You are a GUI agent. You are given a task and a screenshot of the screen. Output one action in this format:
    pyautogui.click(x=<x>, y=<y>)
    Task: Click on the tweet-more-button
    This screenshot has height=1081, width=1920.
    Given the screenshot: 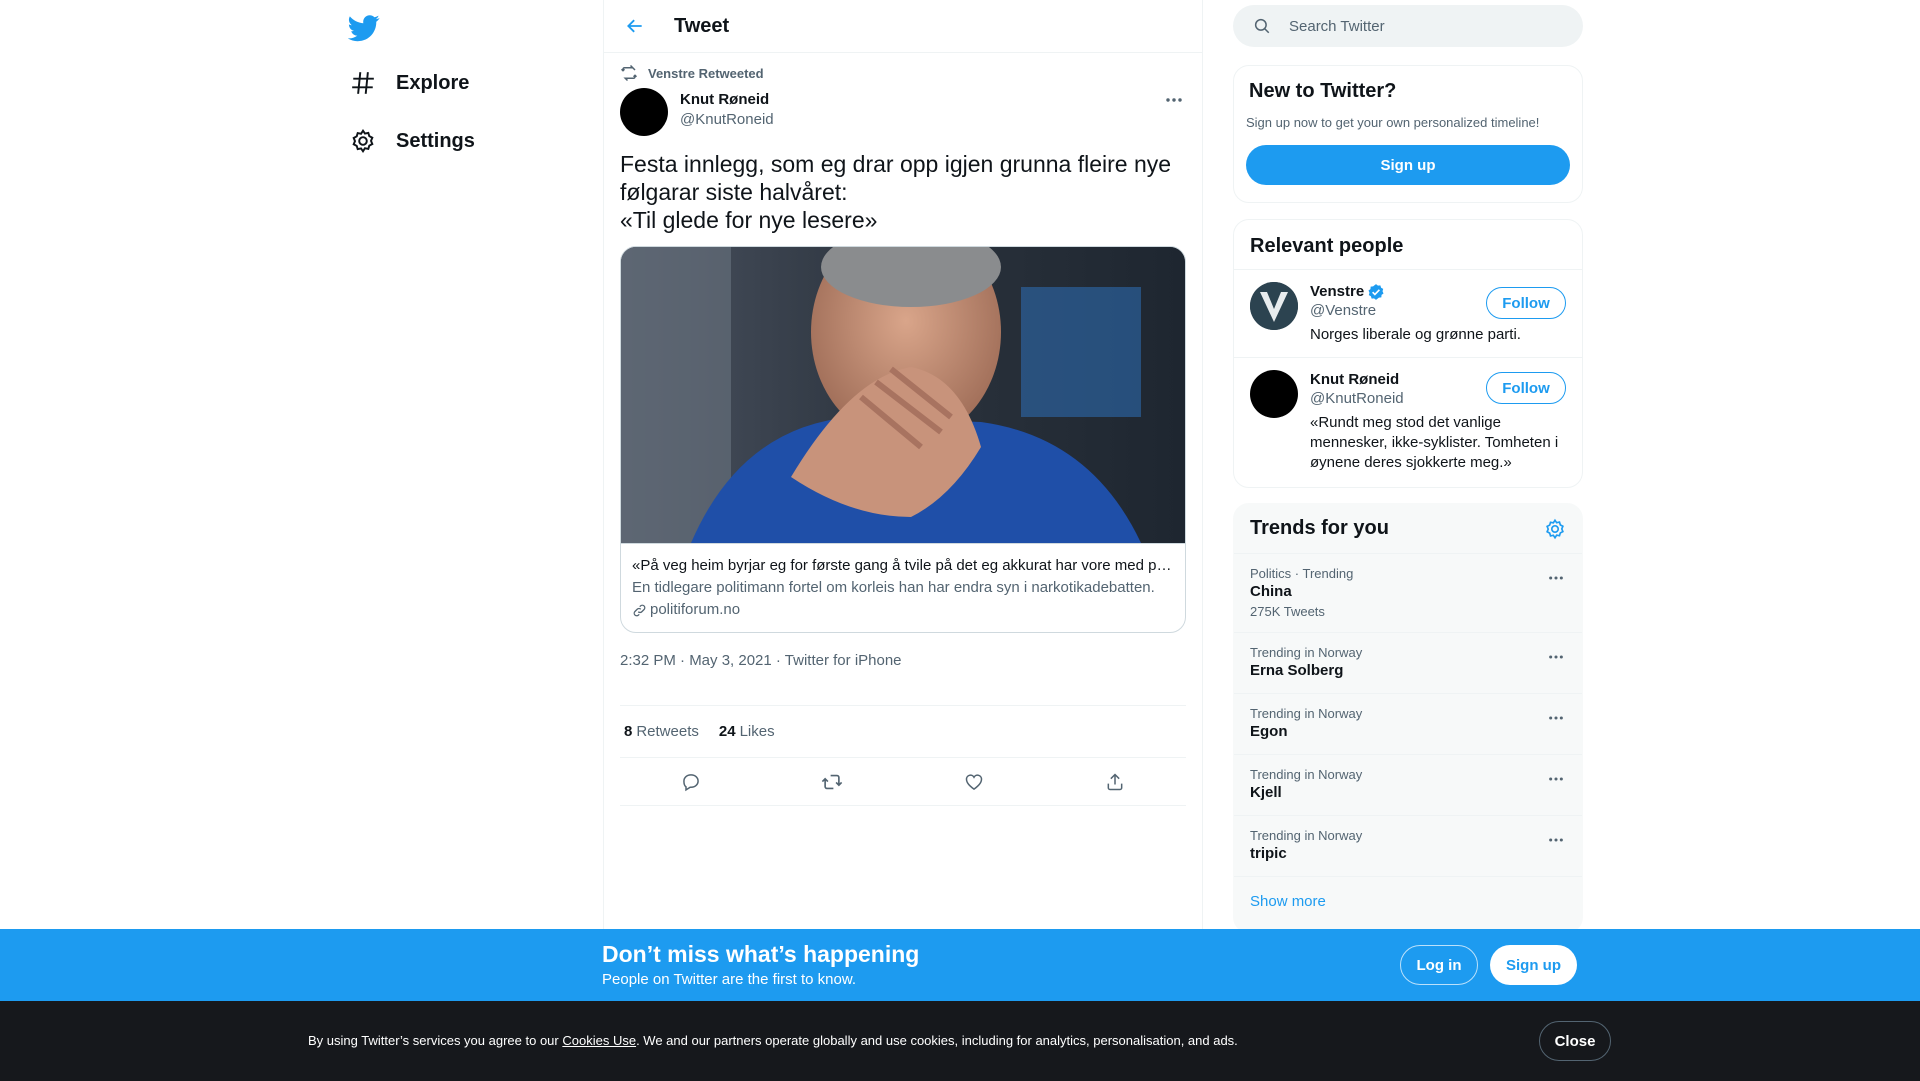 What is the action you would take?
    pyautogui.click(x=1174, y=100)
    